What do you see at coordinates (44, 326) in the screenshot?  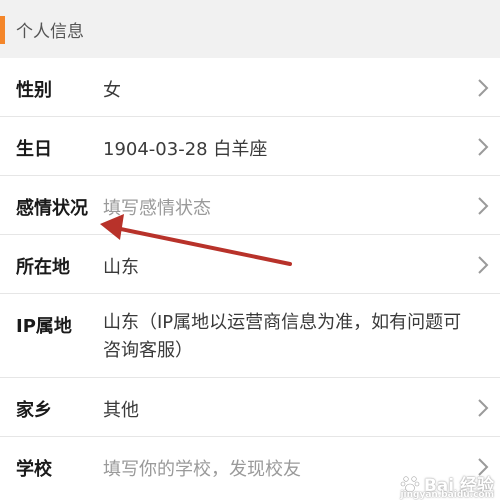 I see `row-label: IP属地` at bounding box center [44, 326].